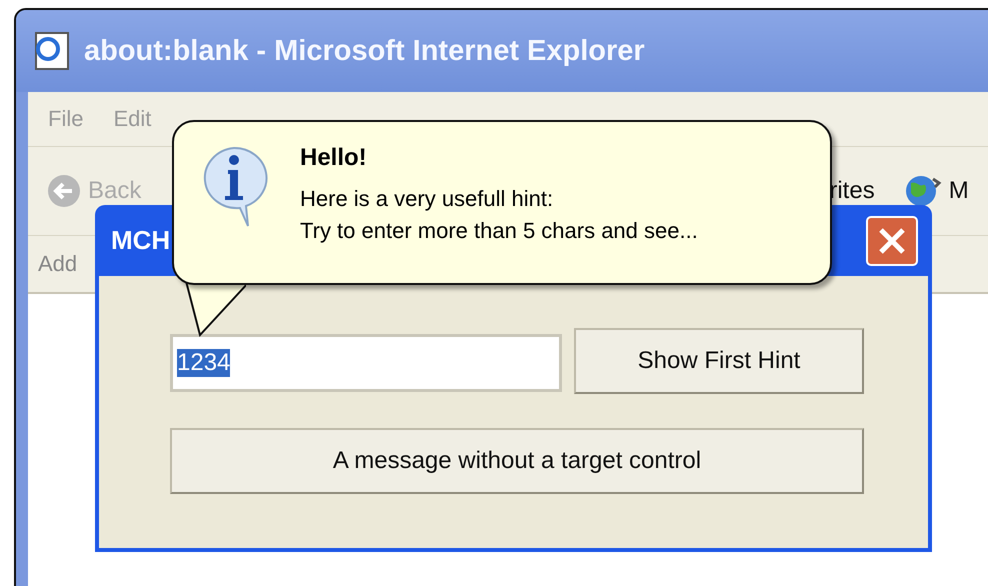 The width and height of the screenshot is (988, 586). What do you see at coordinates (58, 264) in the screenshot?
I see `address-label: Add` at bounding box center [58, 264].